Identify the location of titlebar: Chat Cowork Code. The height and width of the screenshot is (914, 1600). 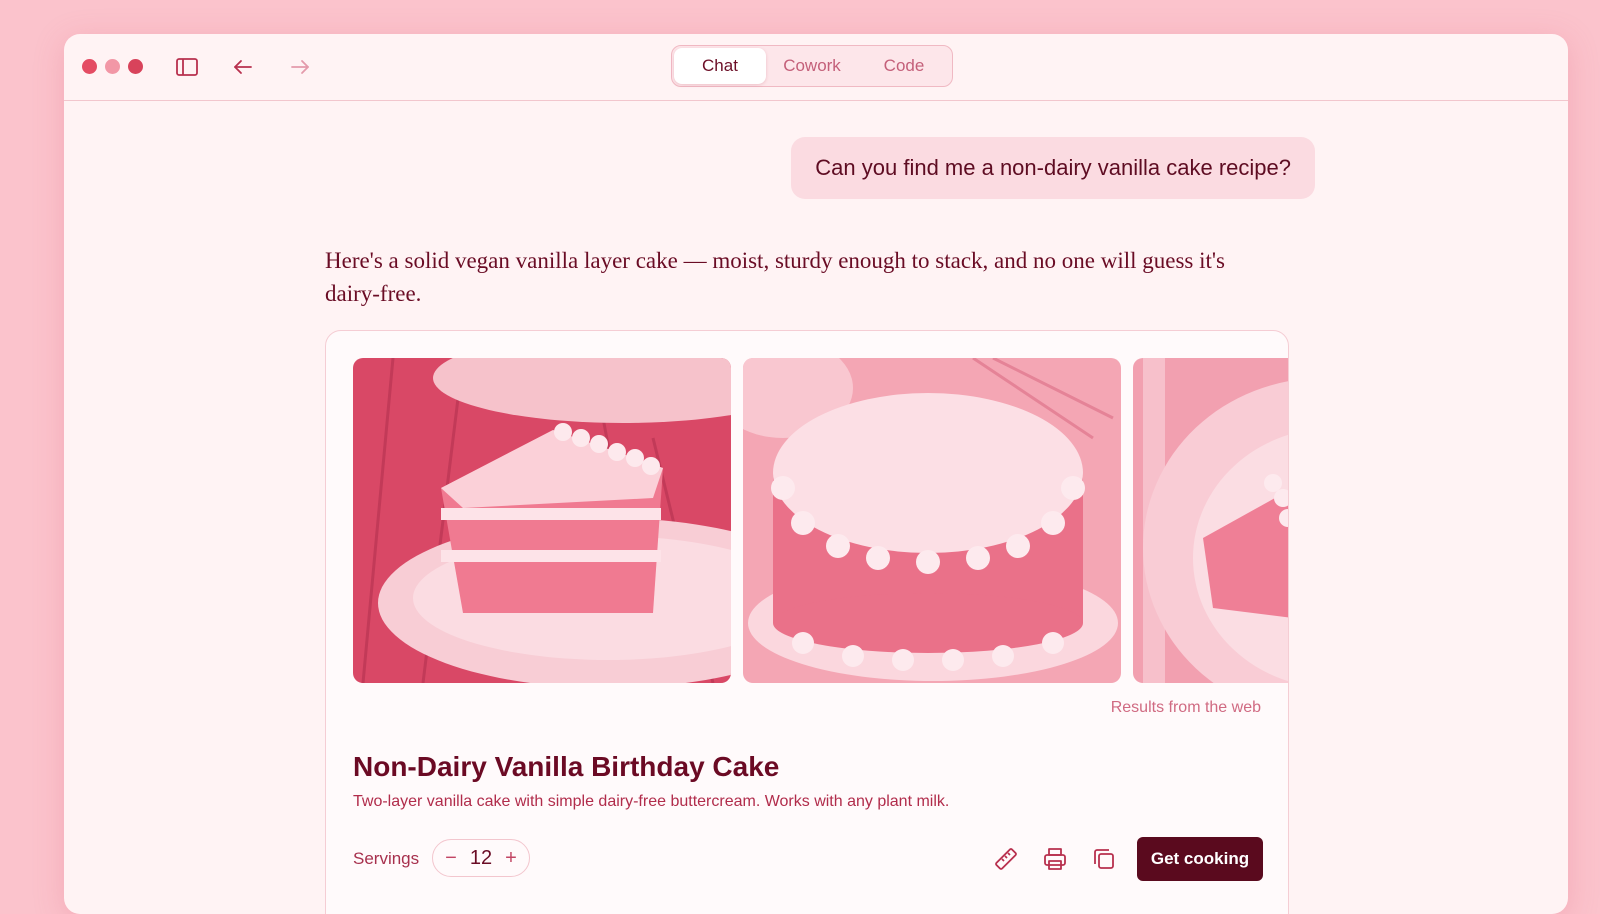
(816, 67).